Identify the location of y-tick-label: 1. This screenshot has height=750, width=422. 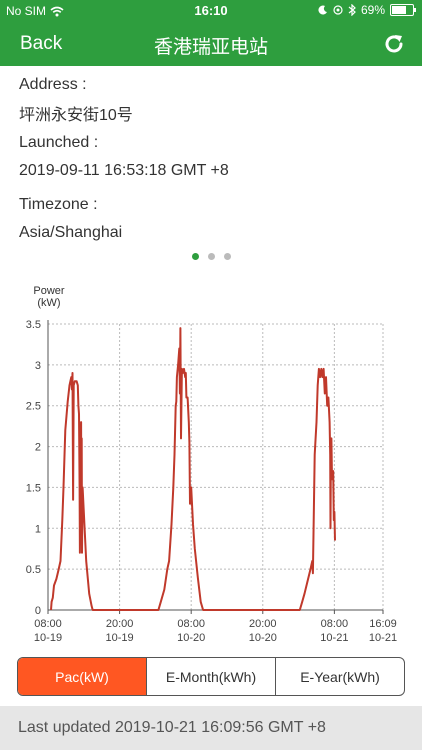
(38, 529).